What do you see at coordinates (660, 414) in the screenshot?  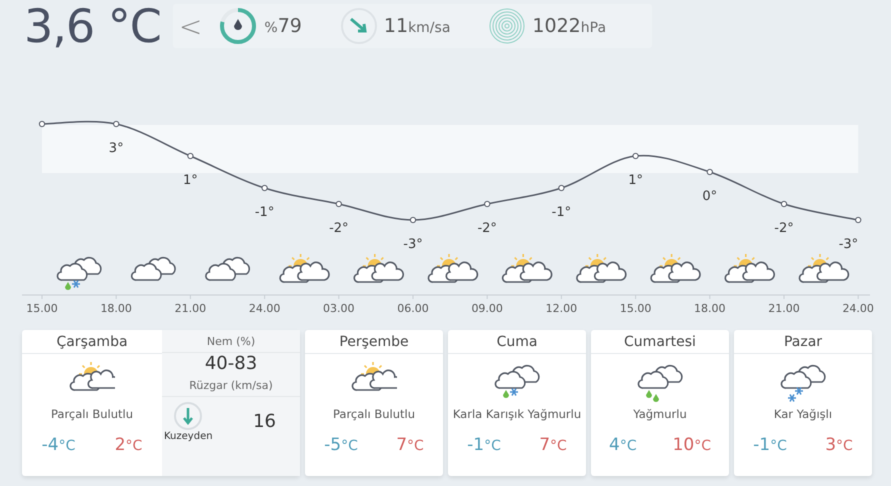 I see `condition-text: Yağmurlu` at bounding box center [660, 414].